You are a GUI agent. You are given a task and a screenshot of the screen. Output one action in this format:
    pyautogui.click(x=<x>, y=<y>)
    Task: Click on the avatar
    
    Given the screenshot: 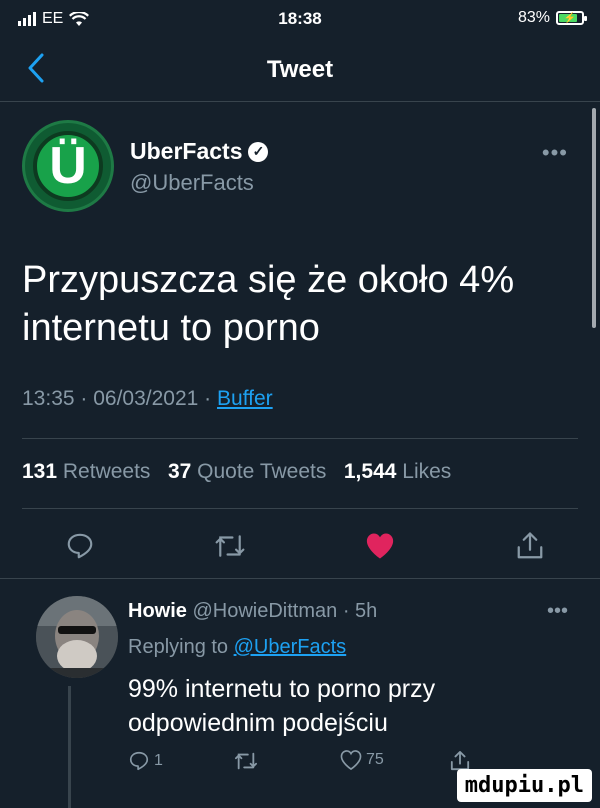 What is the action you would take?
    pyautogui.click(x=77, y=637)
    